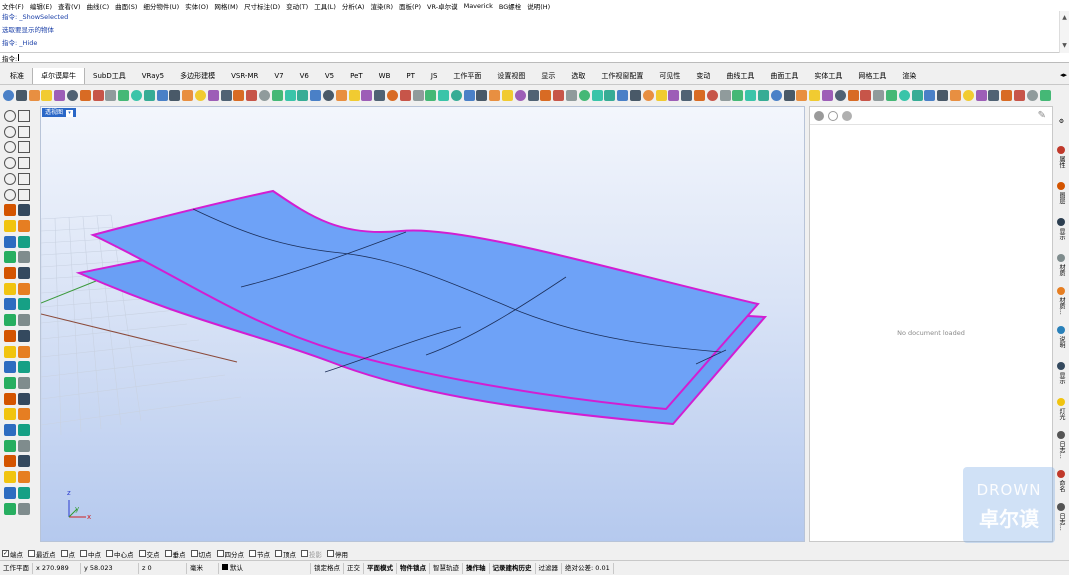 This screenshot has width=1069, height=575. What do you see at coordinates (325, 6) in the screenshot?
I see `menu-item: 工具(L)` at bounding box center [325, 6].